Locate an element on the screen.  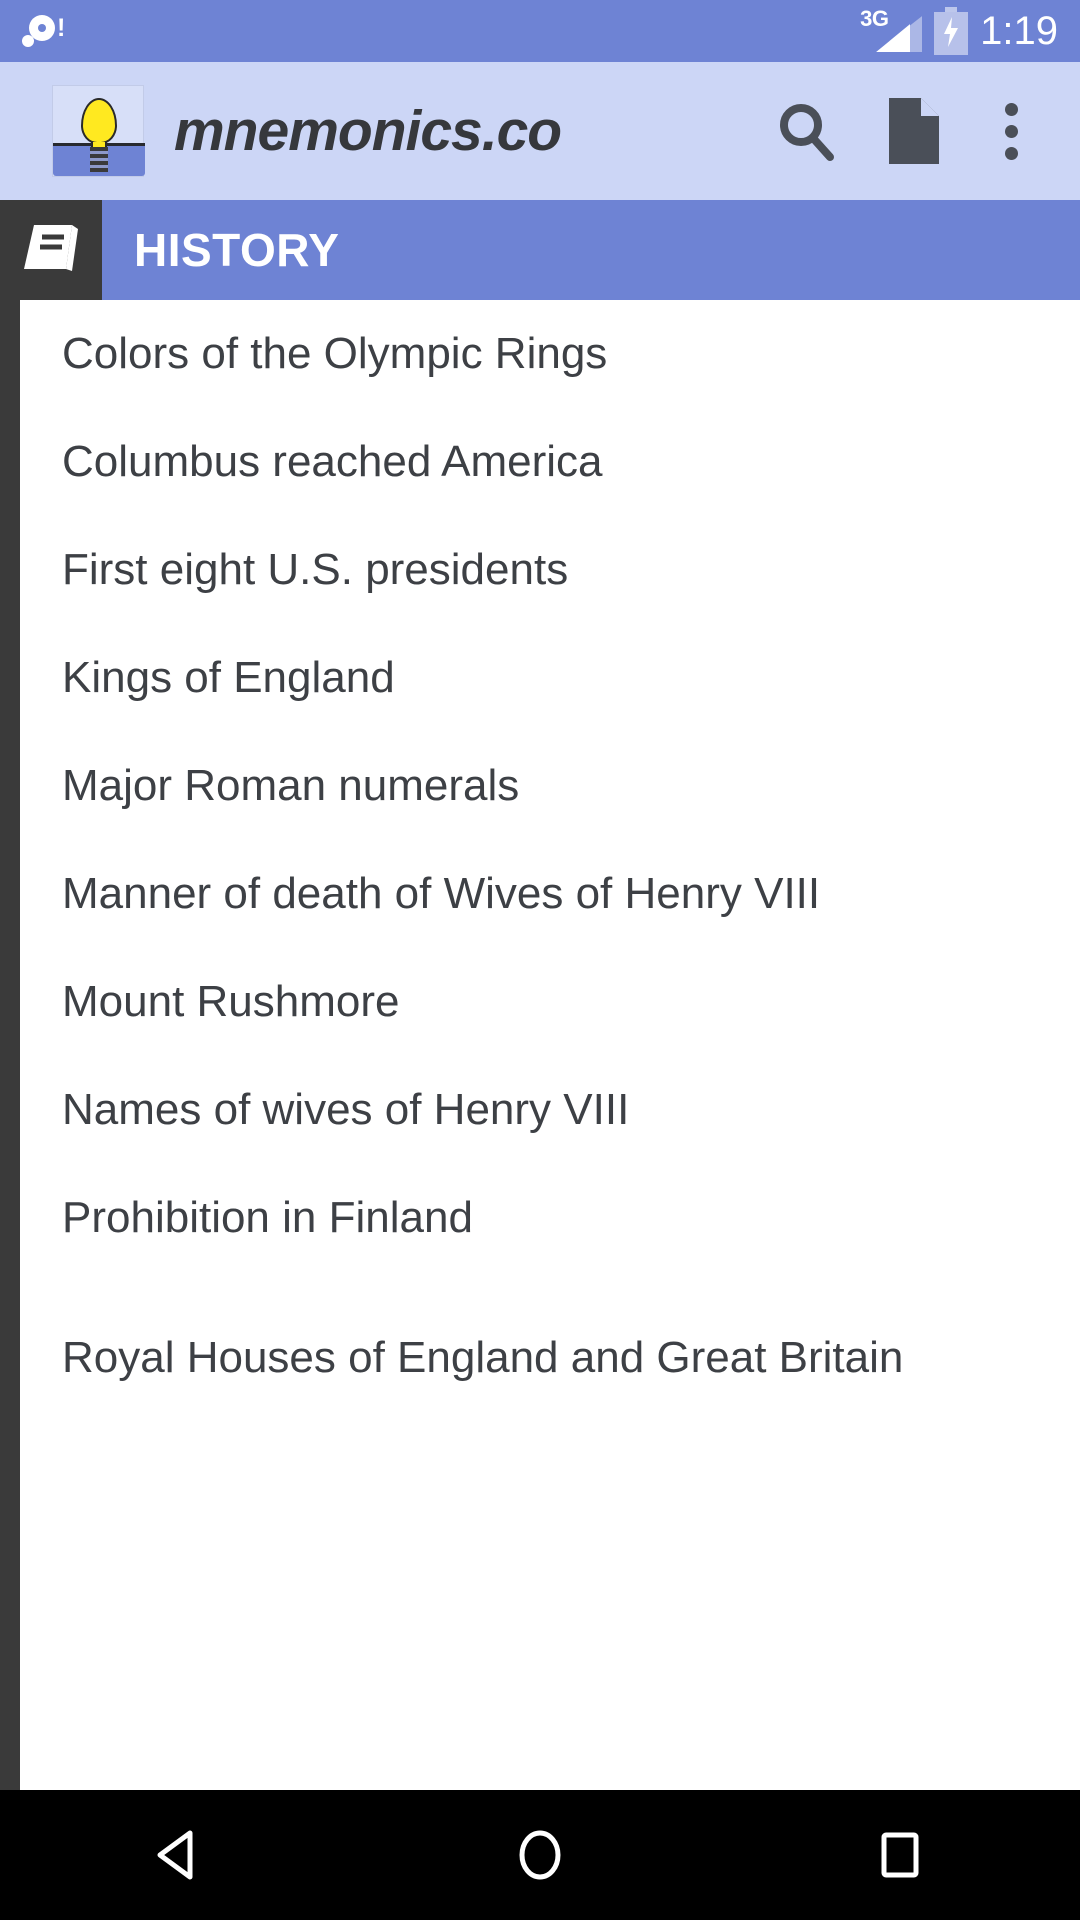
list-item: Mount Rushmore is located at coordinates (540, 1002).